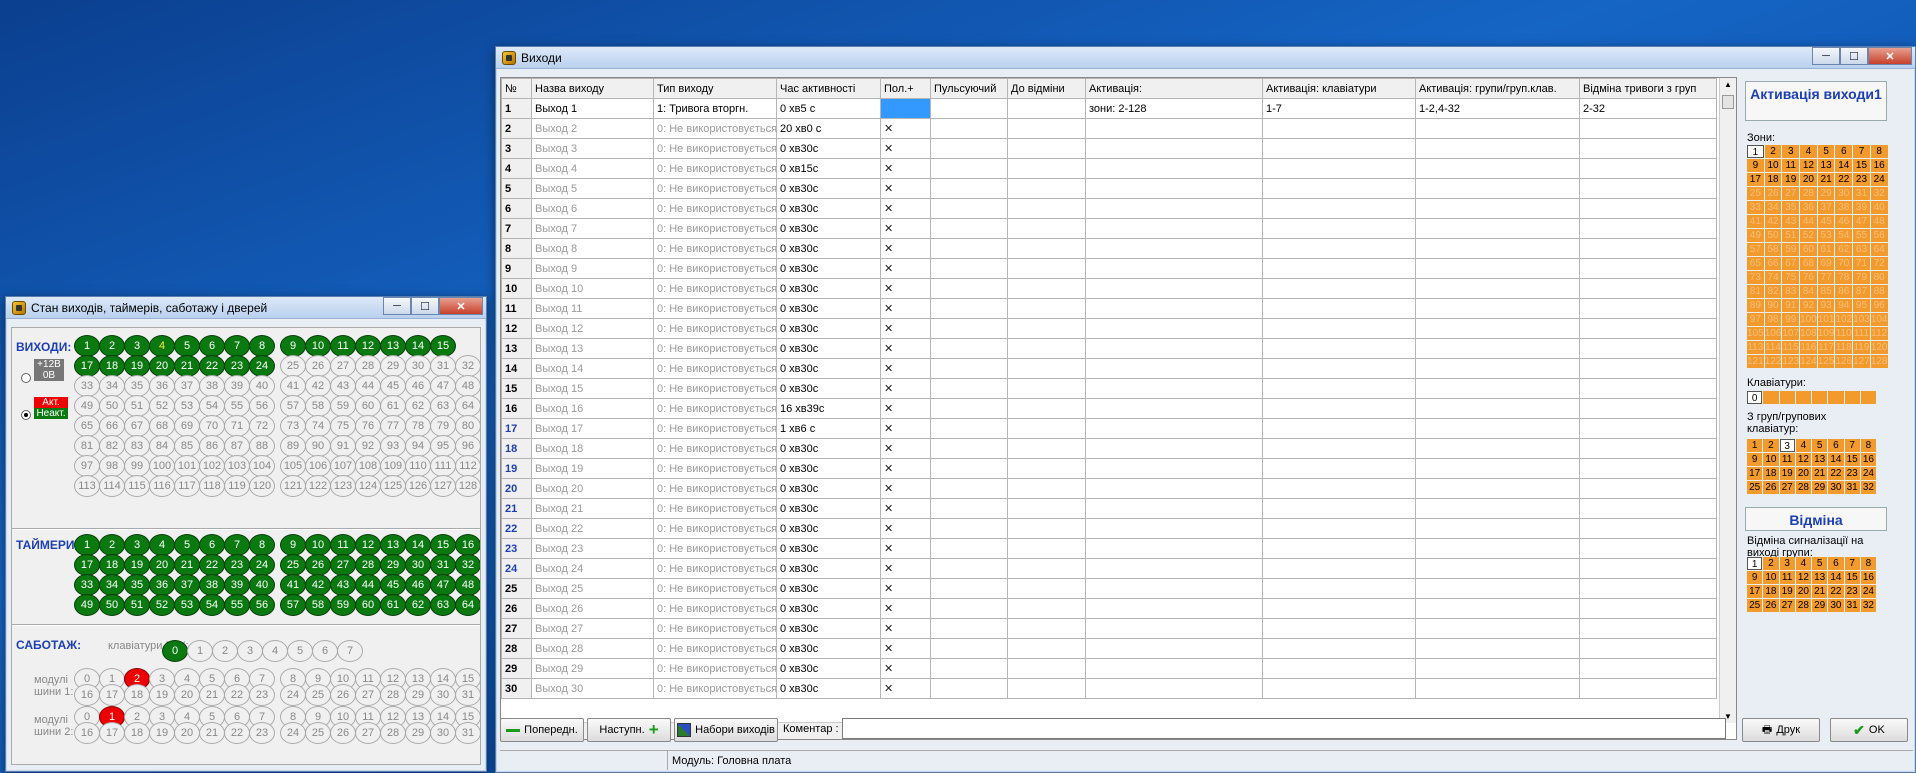 This screenshot has width=1916, height=773. I want to click on cell-111: 111, so click(1861, 333).